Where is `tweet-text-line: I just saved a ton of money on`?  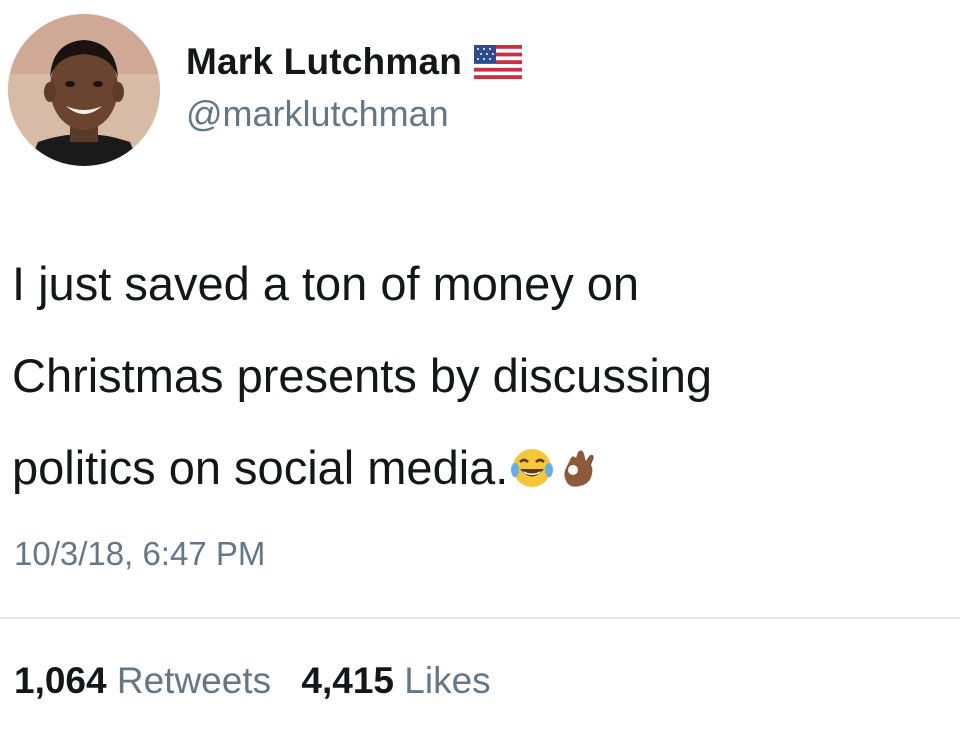
tweet-text-line: I just saved a ton of money on is located at coordinates (326, 283).